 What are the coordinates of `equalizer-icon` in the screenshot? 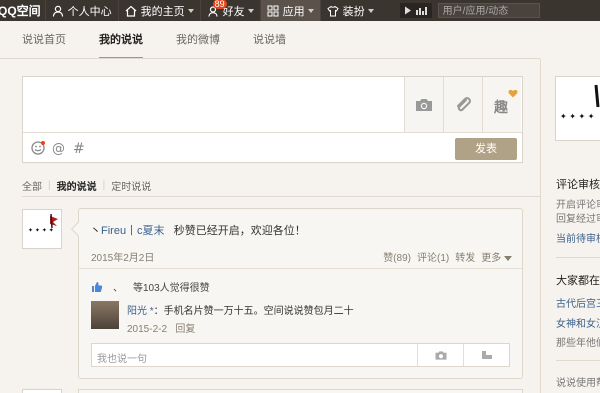 It's located at (421, 11).